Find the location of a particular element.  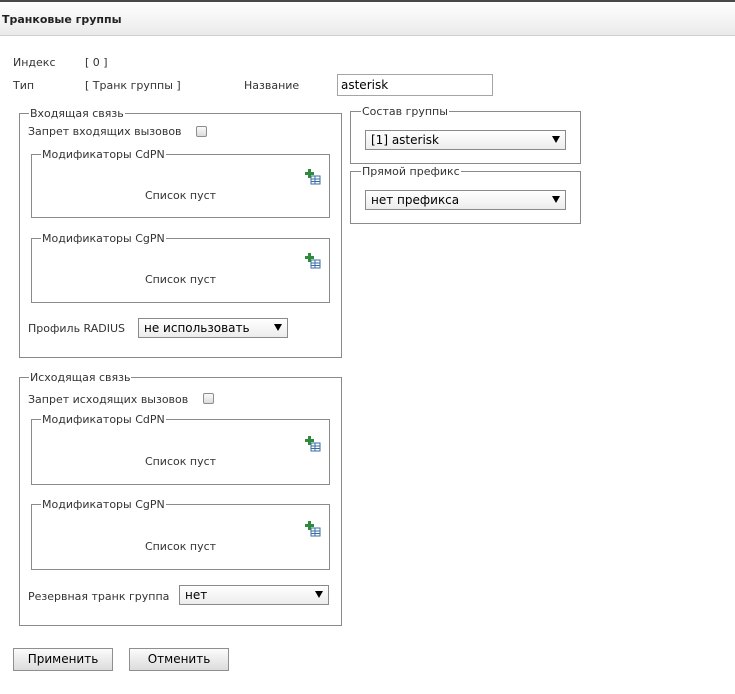

outgoing-cdpn-empty: Список пуст is located at coordinates (180, 461).